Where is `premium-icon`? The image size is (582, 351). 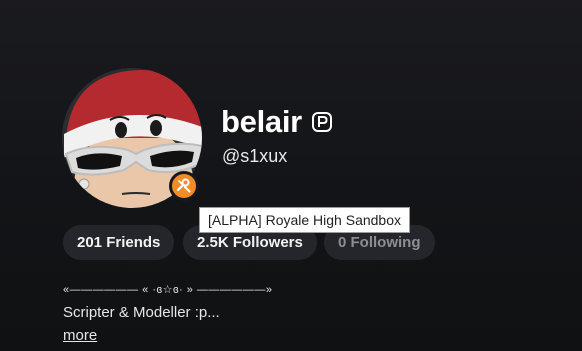 premium-icon is located at coordinates (322, 122).